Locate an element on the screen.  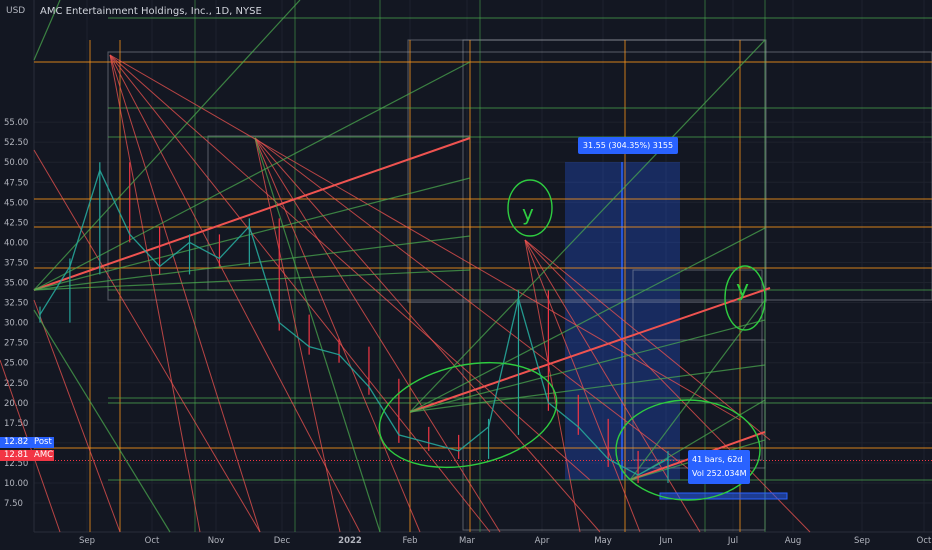
y-axis-tick-label: 47.50 is located at coordinates (16, 183).